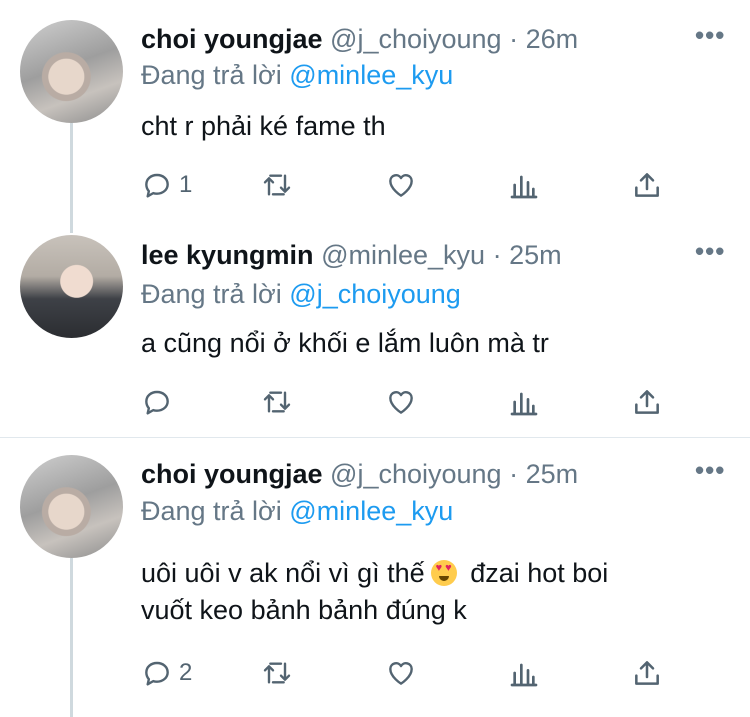 Image resolution: width=750 pixels, height=717 pixels. Describe the element at coordinates (71, 637) in the screenshot. I see `thread-line` at that location.